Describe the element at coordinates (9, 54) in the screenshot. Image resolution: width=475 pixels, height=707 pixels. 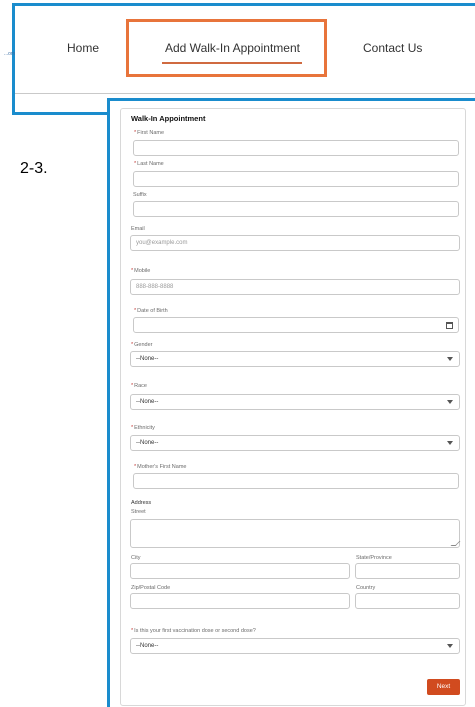
I see `site-logo: ...om` at that location.